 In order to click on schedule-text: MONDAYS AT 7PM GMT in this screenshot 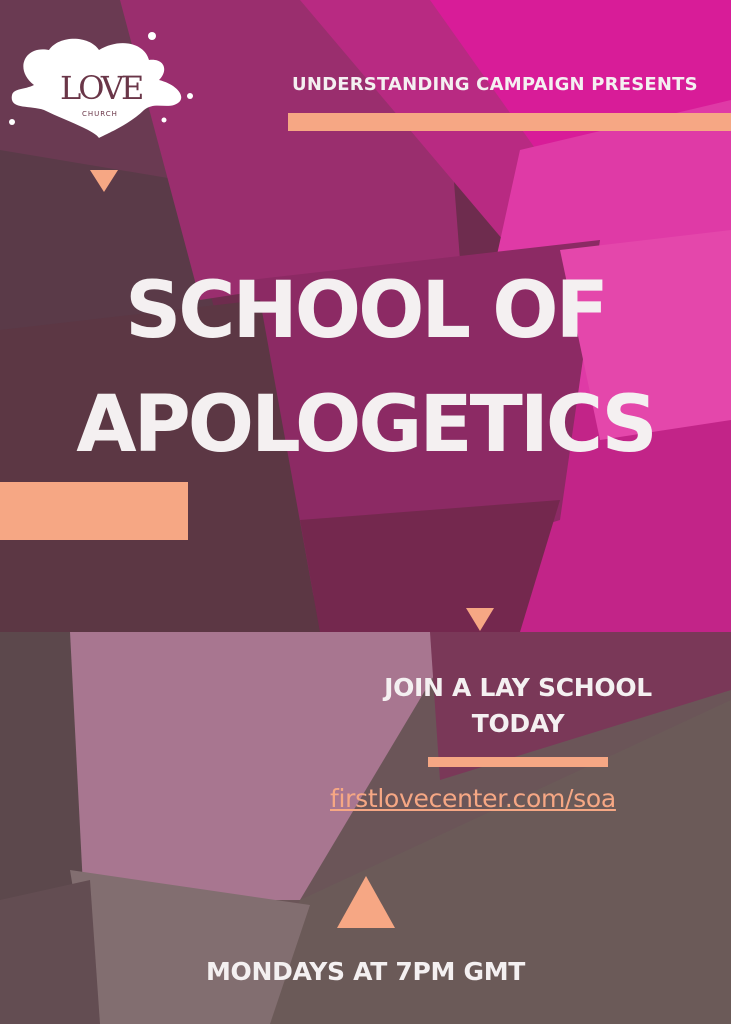, I will do `click(365, 971)`.